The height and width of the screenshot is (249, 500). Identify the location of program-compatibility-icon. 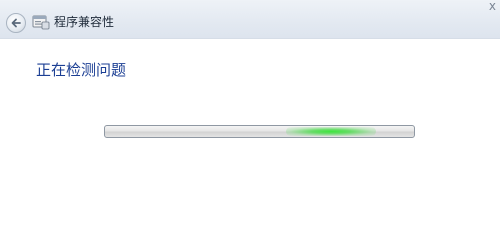
(41, 22).